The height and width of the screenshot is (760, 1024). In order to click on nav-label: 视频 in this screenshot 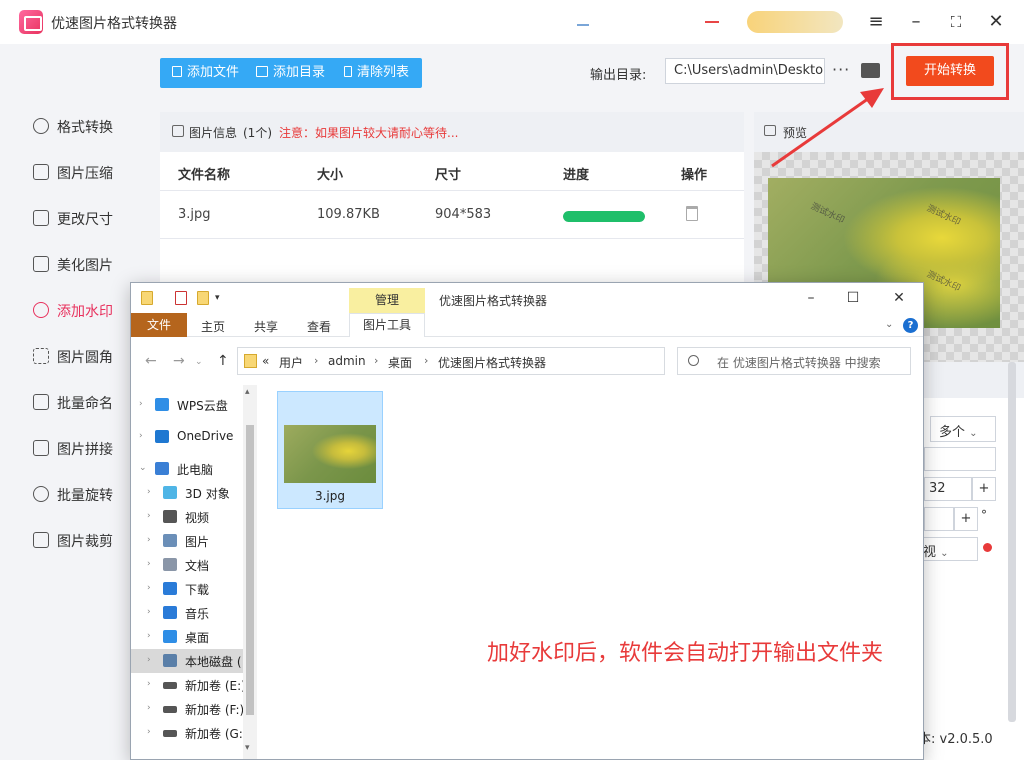, I will do `click(197, 518)`.